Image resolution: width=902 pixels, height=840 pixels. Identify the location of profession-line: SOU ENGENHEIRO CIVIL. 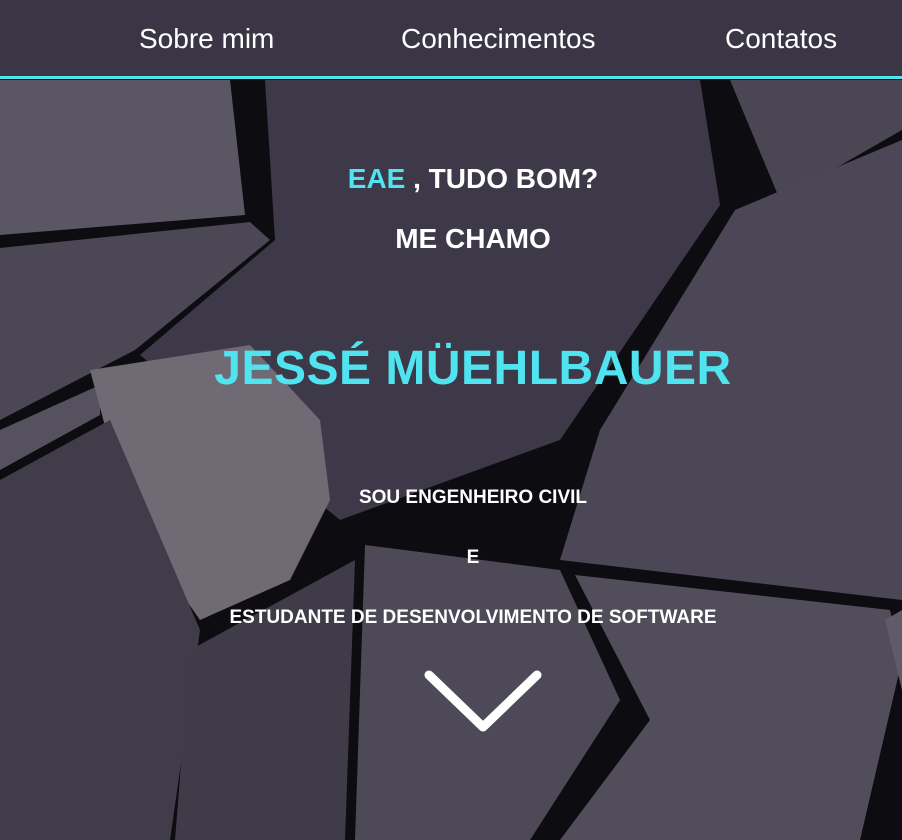
(473, 497).